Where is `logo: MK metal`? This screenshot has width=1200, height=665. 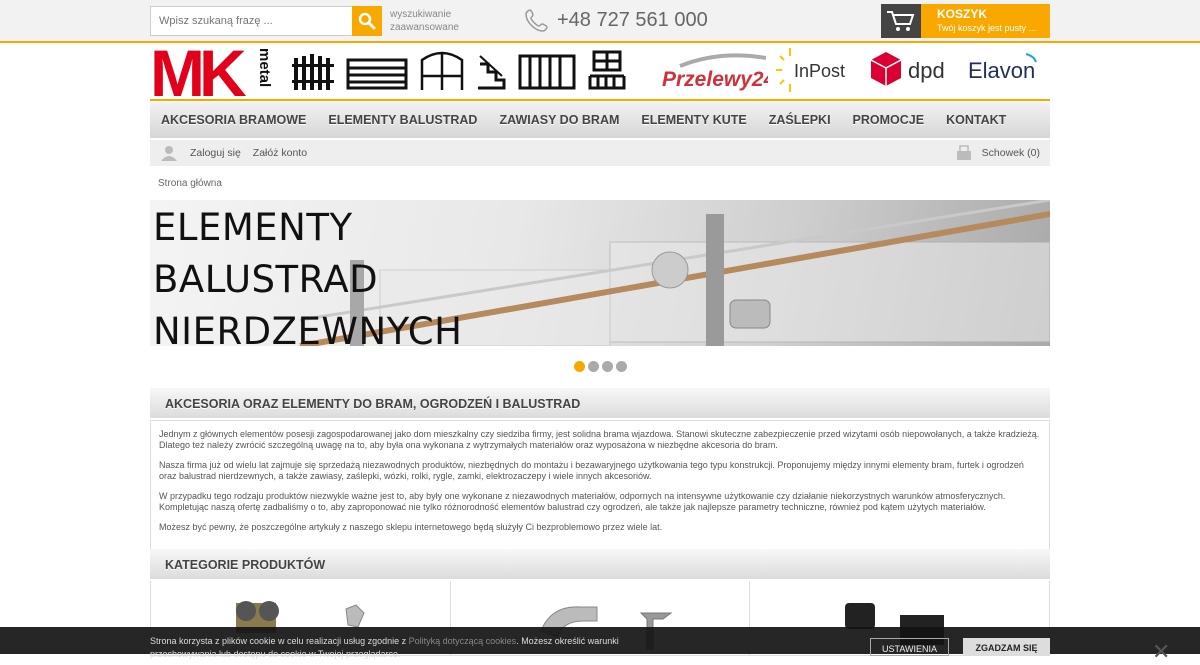
logo: MK metal is located at coordinates (212, 73).